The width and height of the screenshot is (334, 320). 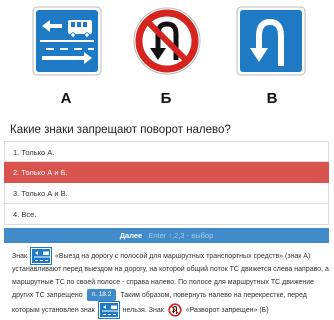 I want to click on sign-a-label: А, so click(x=66, y=98).